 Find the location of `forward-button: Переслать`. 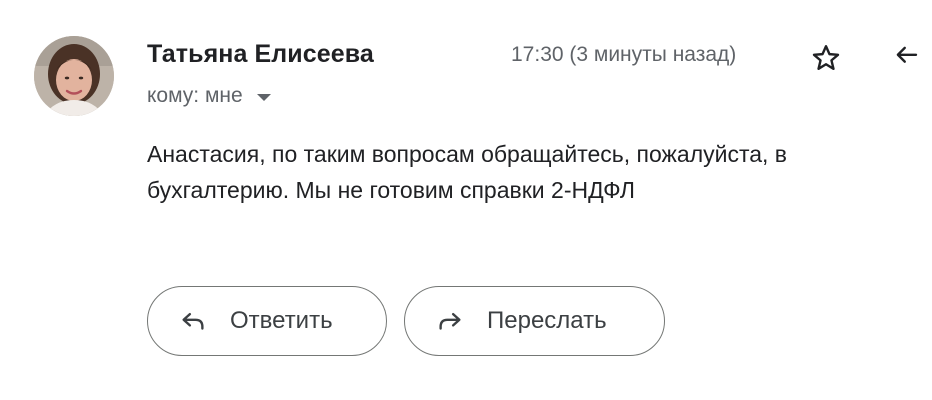

forward-button: Переслать is located at coordinates (534, 321).